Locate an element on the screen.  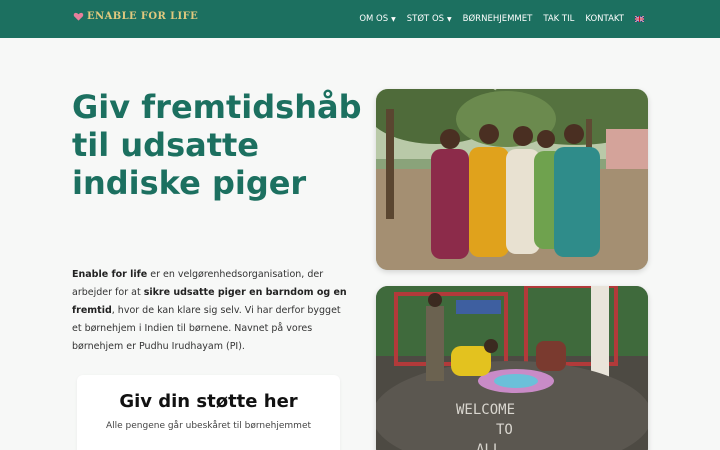
nav-item-tak-til: TAK TIL is located at coordinates (558, 19).